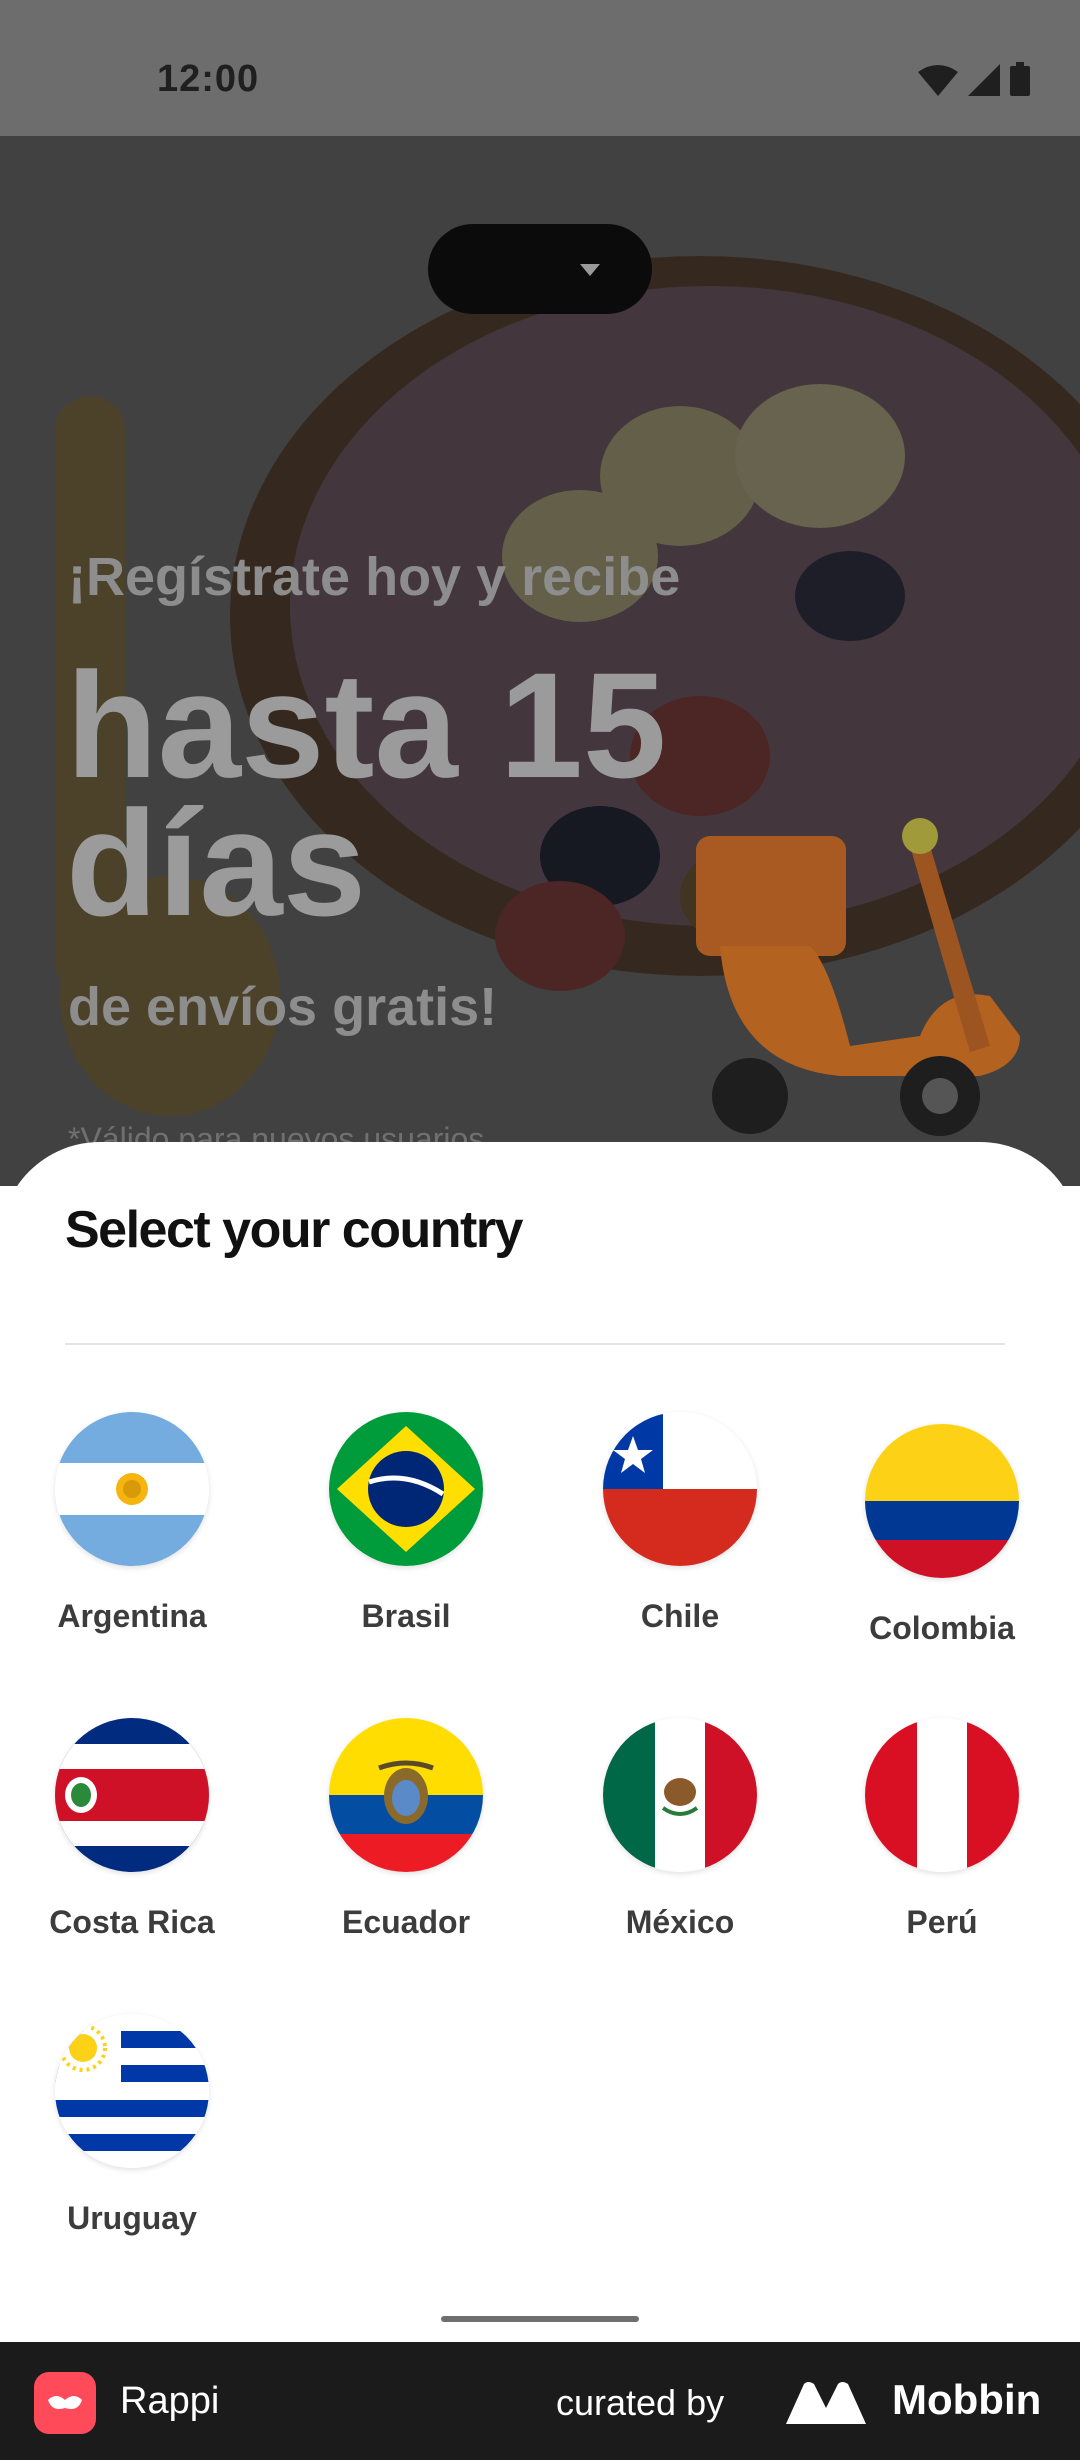  I want to click on country-uruguay: Uruguay, so click(132, 2125).